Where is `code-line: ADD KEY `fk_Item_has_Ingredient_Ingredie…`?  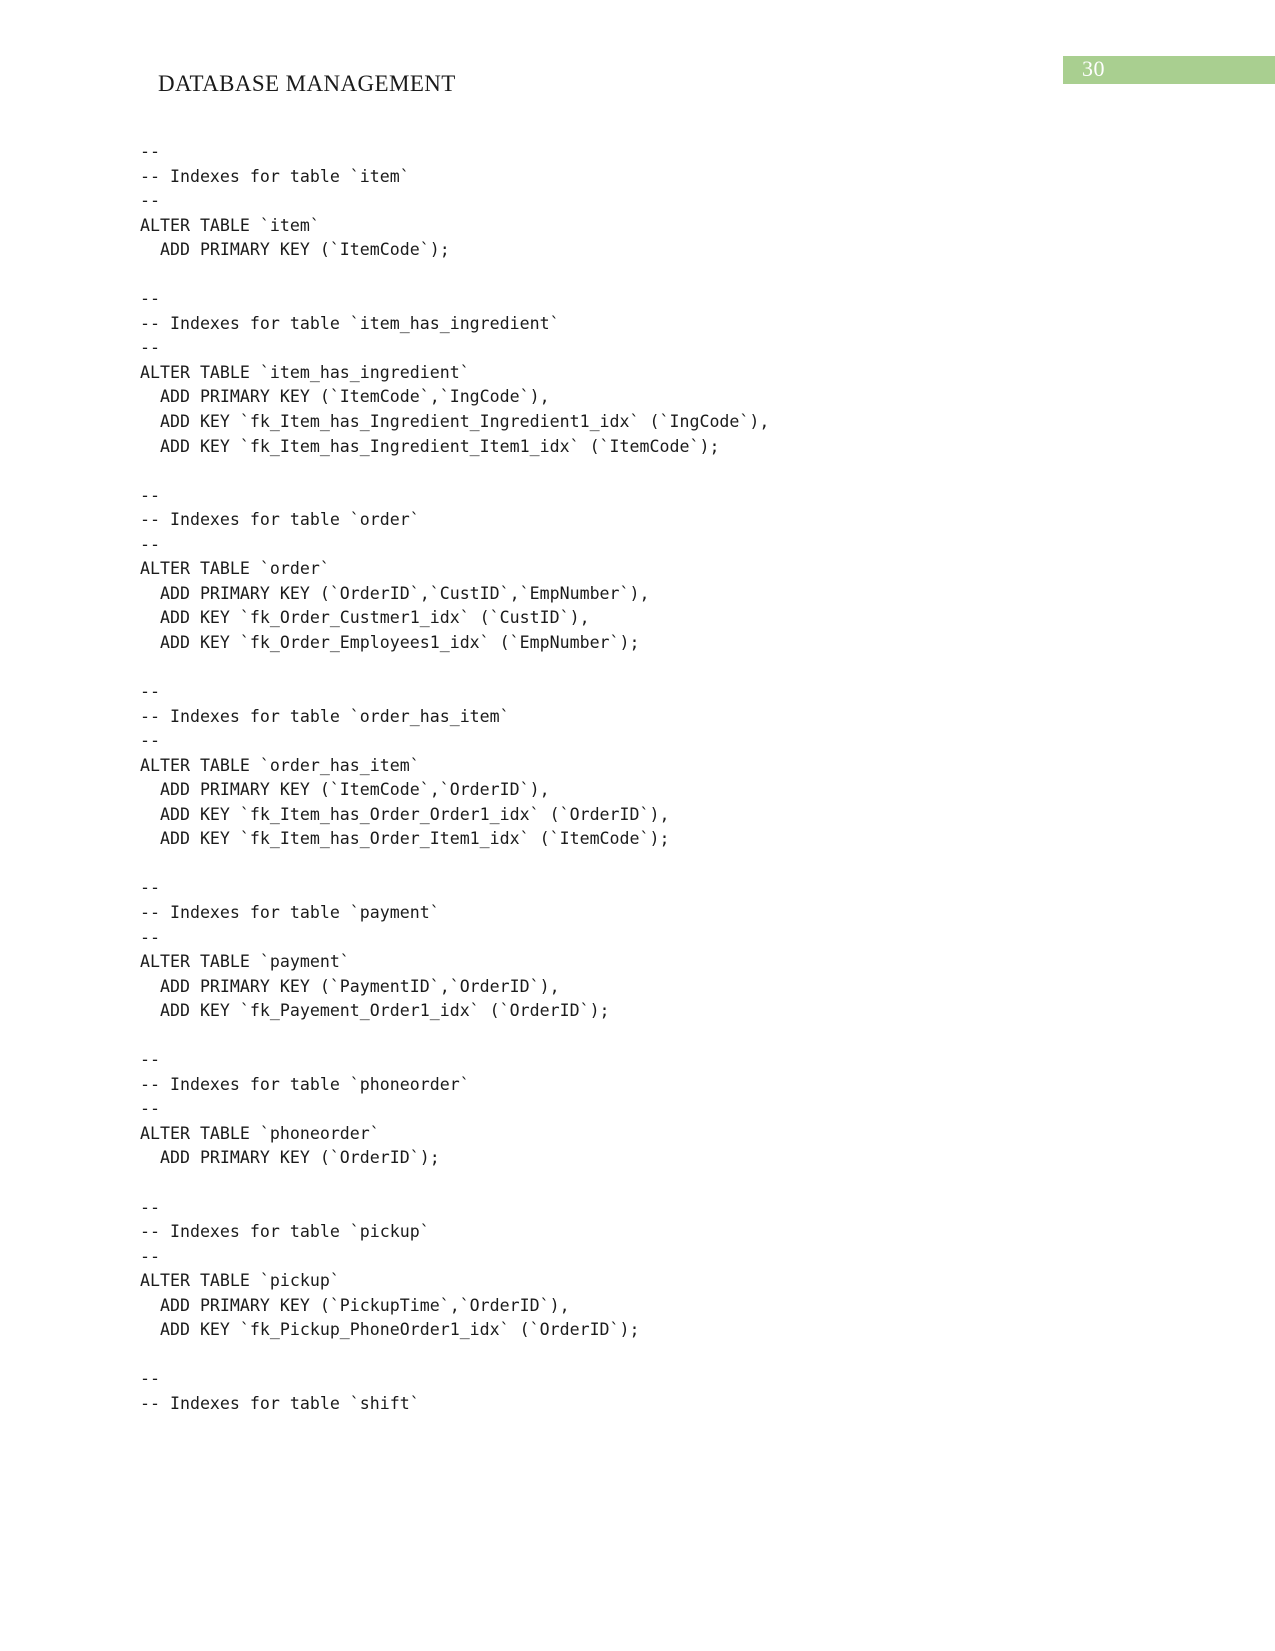
code-line: ADD KEY `fk_Item_has_Ingredient_Ingredie… is located at coordinates (455, 422).